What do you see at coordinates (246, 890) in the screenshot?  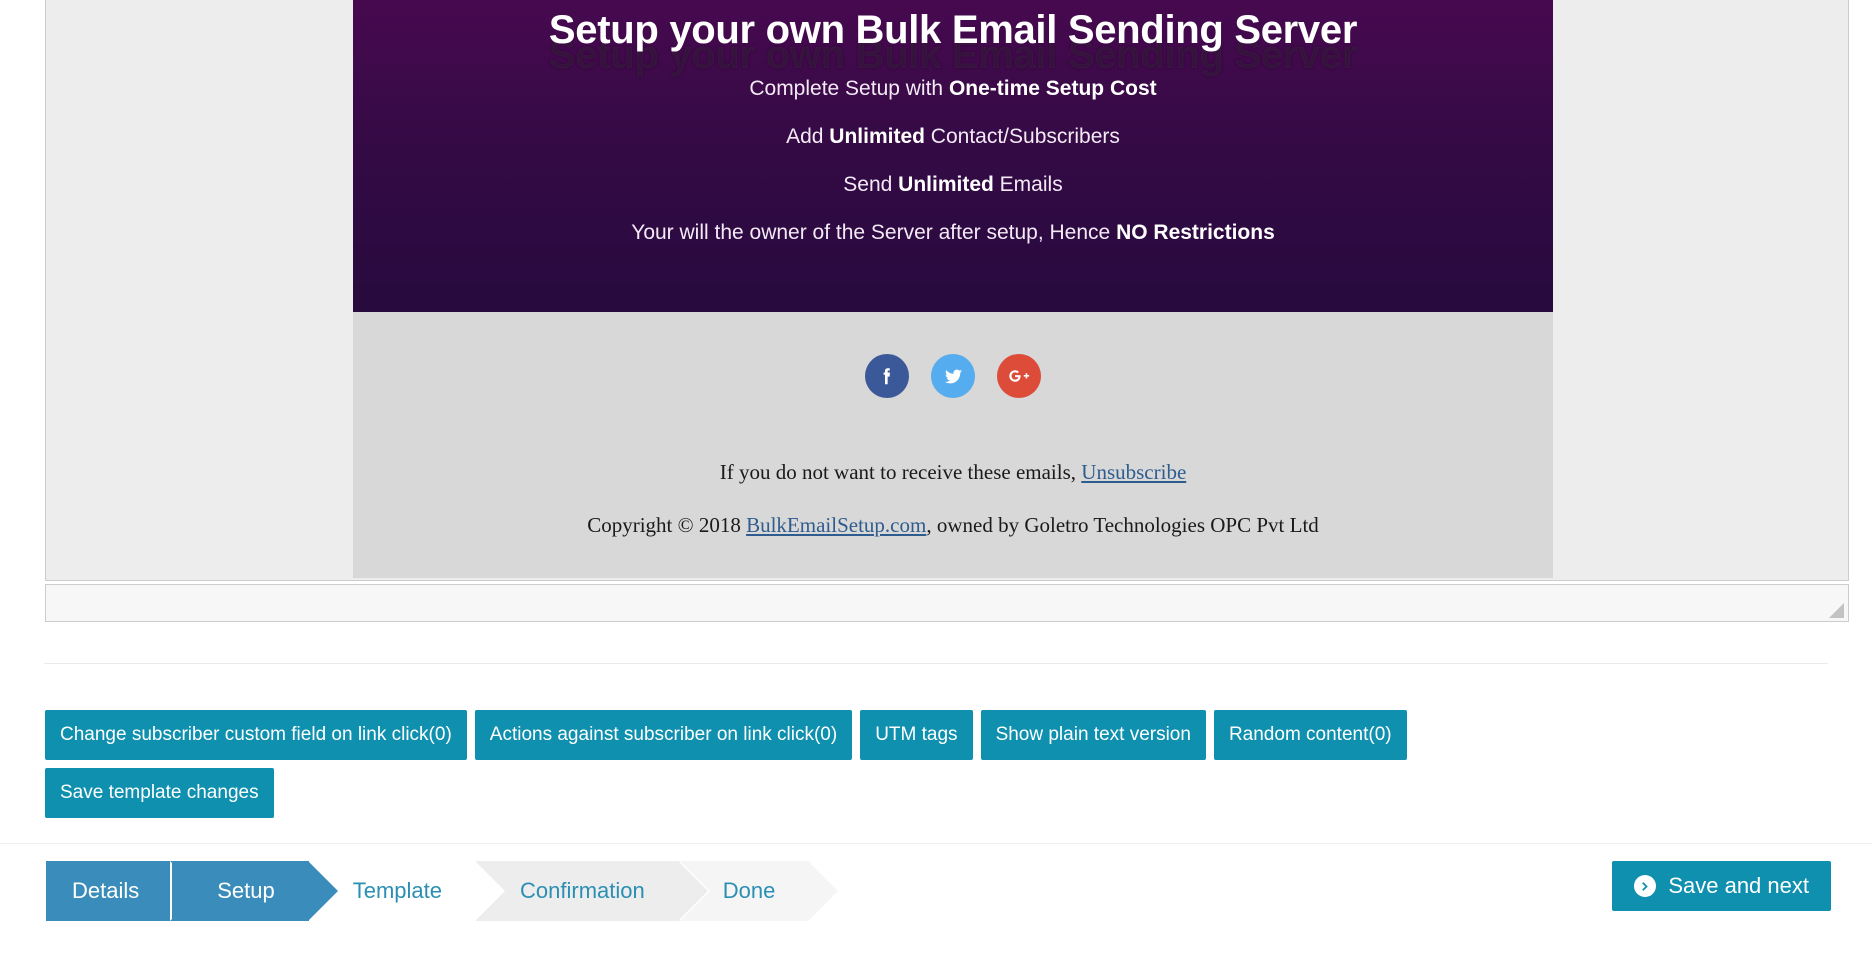 I see `wizard-step-setup-label: Setup` at bounding box center [246, 890].